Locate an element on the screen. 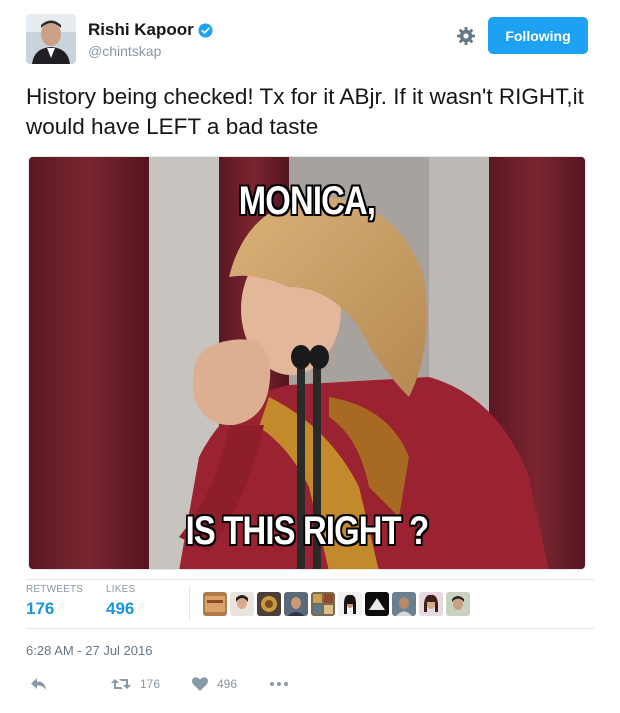  heart-icon is located at coordinates (200, 684).